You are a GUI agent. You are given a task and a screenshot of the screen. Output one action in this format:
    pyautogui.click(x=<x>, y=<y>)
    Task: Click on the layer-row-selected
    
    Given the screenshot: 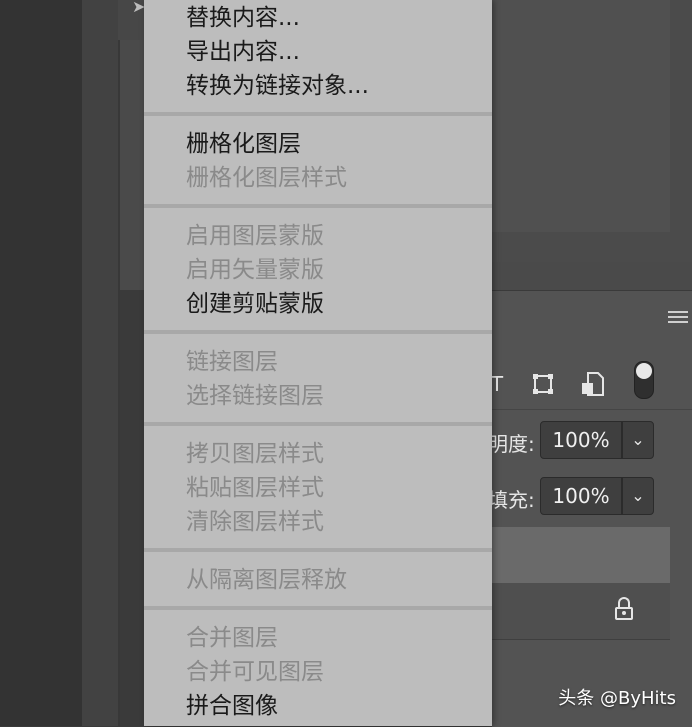 What is the action you would take?
    pyautogui.click(x=581, y=555)
    